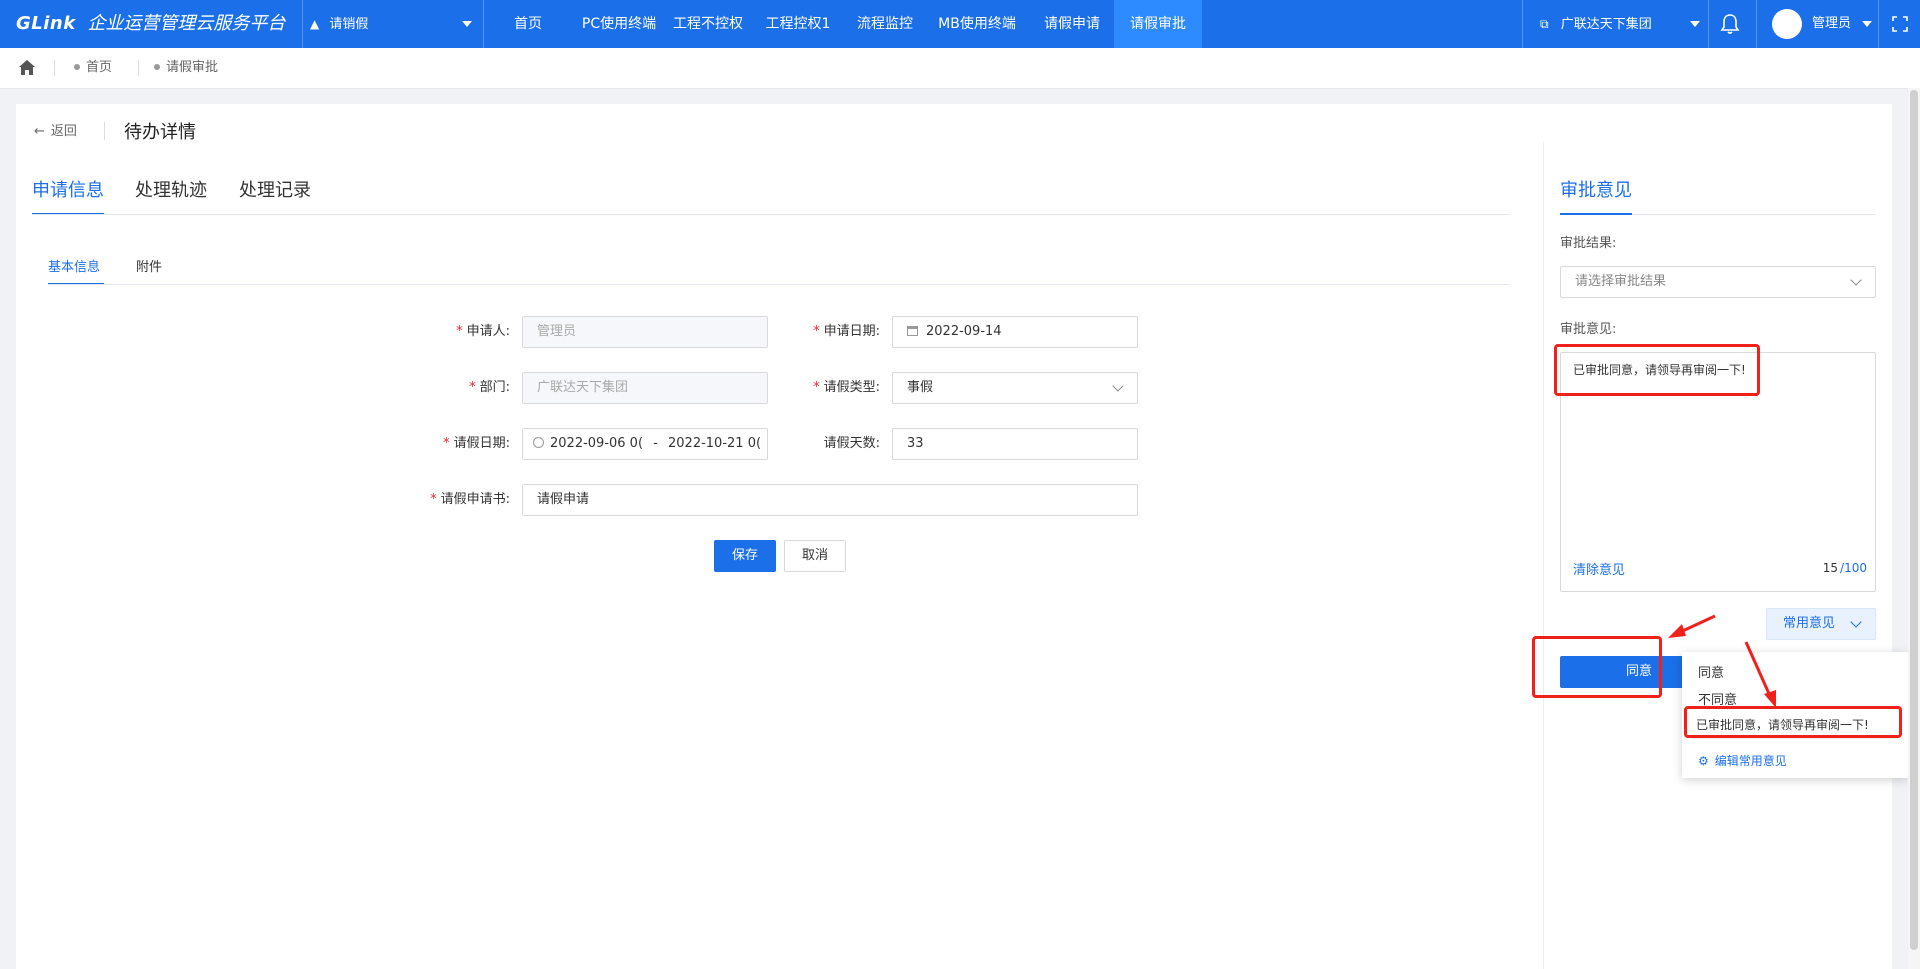 This screenshot has width=1920, height=969. Describe the element at coordinates (1588, 329) in the screenshot. I see `approval-opinion-label: 审批意见:` at that location.